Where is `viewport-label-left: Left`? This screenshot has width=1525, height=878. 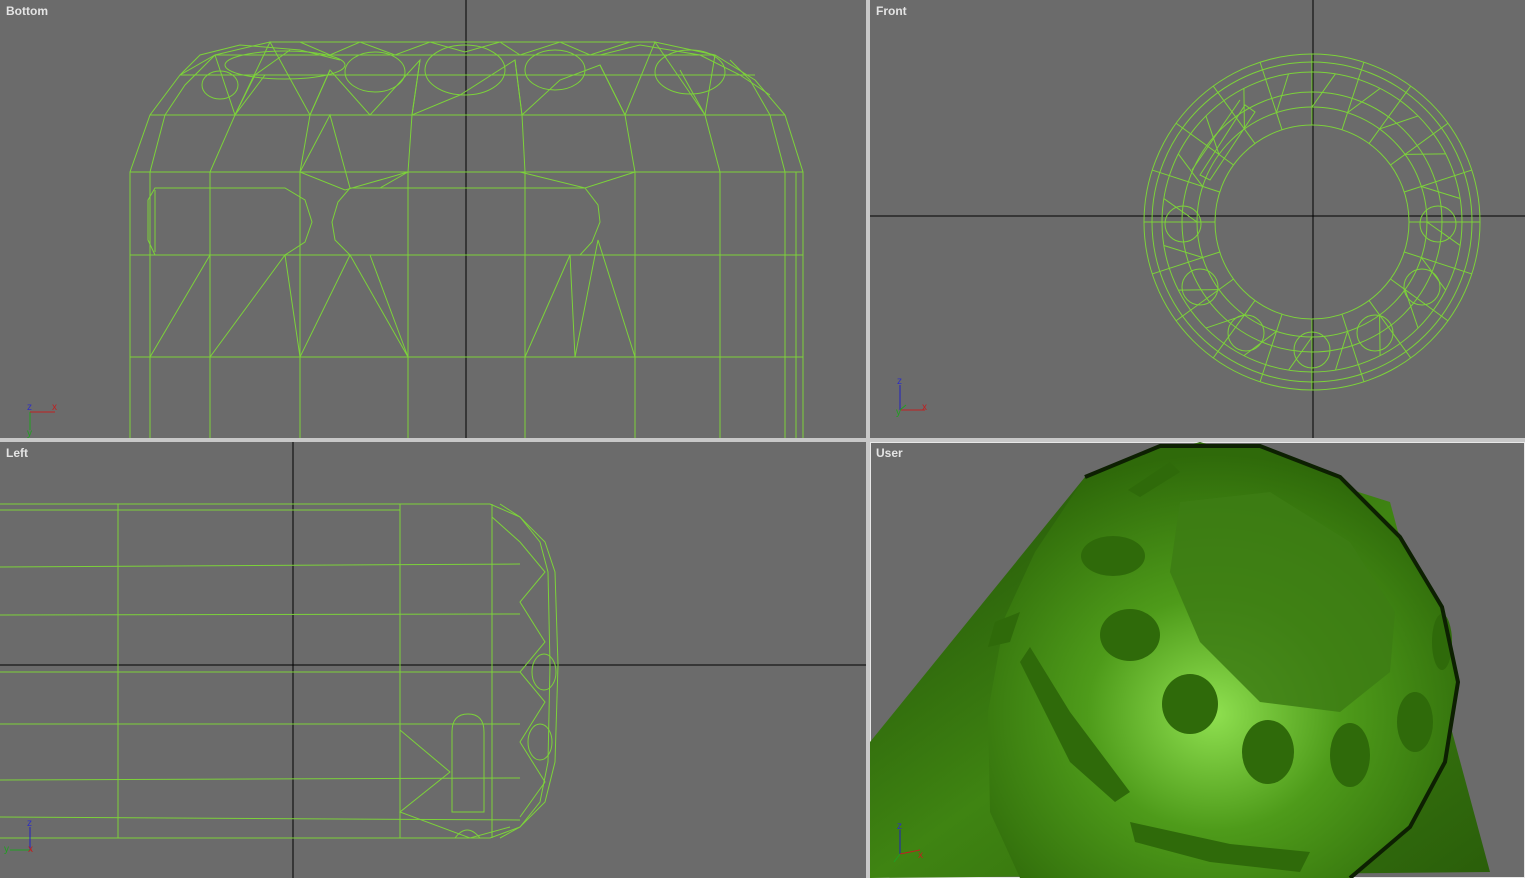
viewport-label-left: Left is located at coordinates (17, 453).